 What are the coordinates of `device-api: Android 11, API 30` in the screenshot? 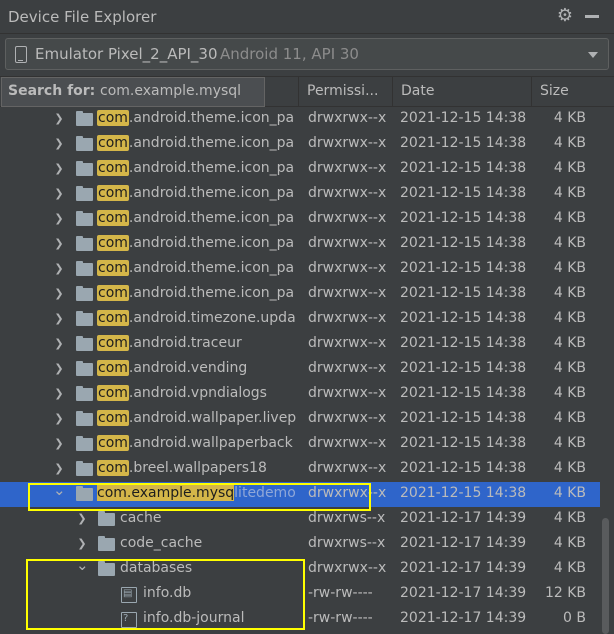 It's located at (289, 54).